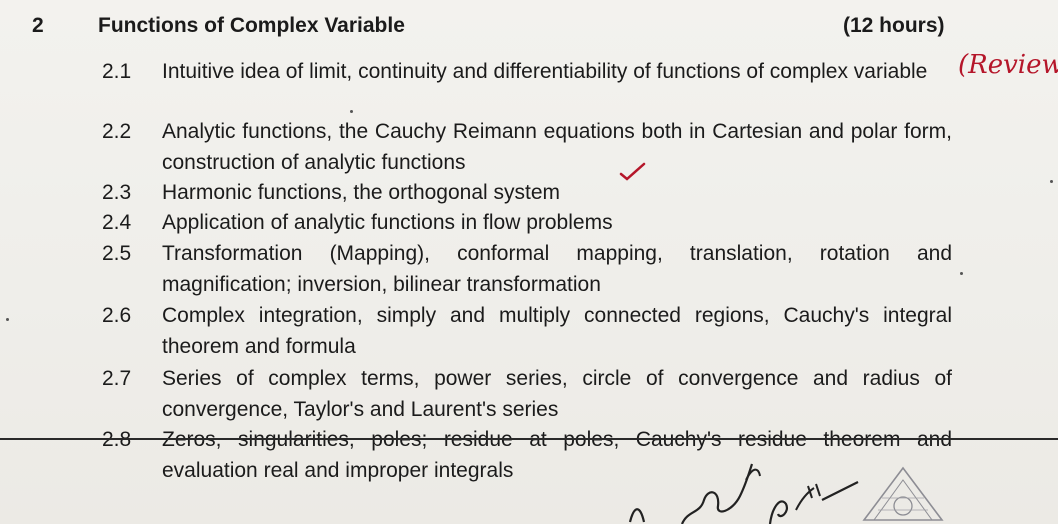 This screenshot has width=1058, height=524. Describe the element at coordinates (632, 171) in the screenshot. I see `red-tick-mark` at that location.